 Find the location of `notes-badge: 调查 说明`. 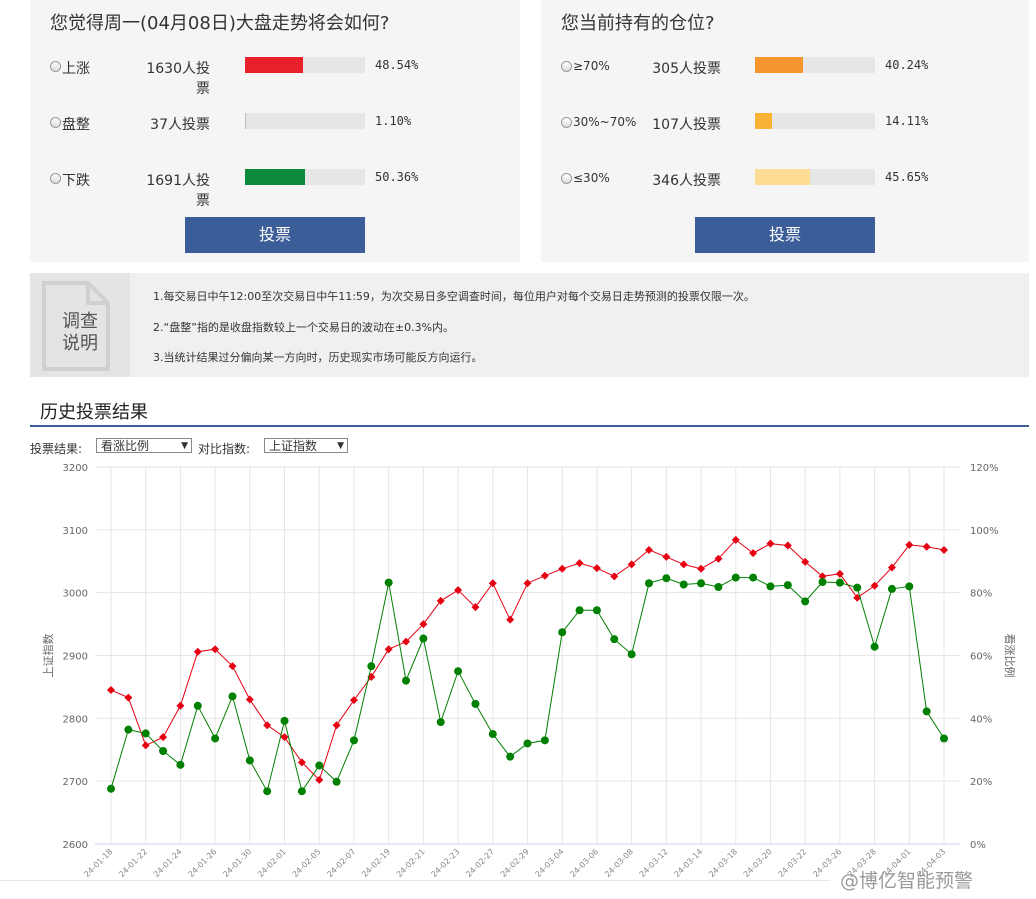

notes-badge: 调查 说明 is located at coordinates (80, 325).